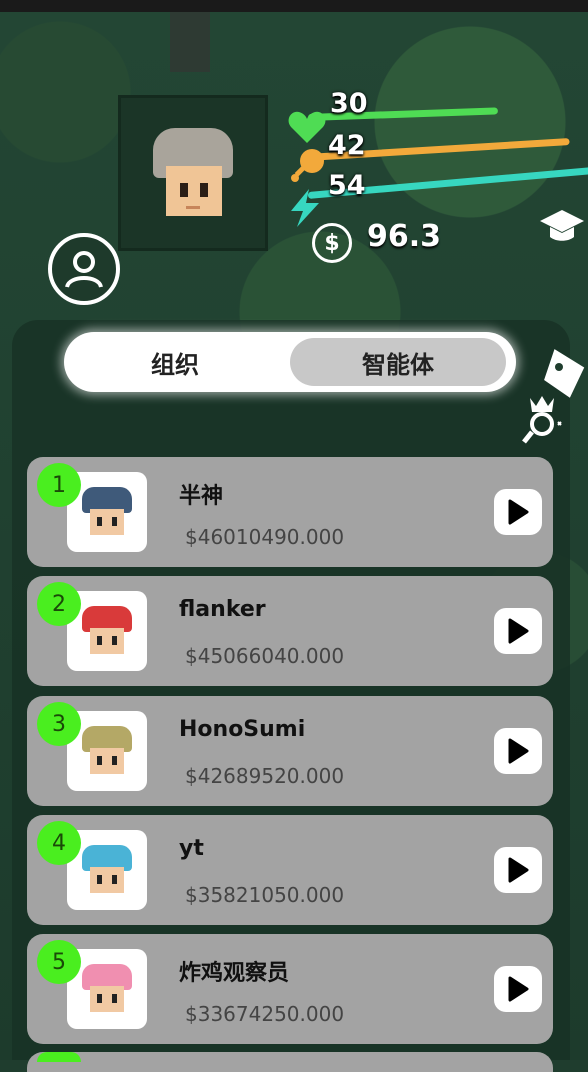 Image resolution: width=588 pixels, height=1072 pixels. I want to click on player-face-icon, so click(193, 173).